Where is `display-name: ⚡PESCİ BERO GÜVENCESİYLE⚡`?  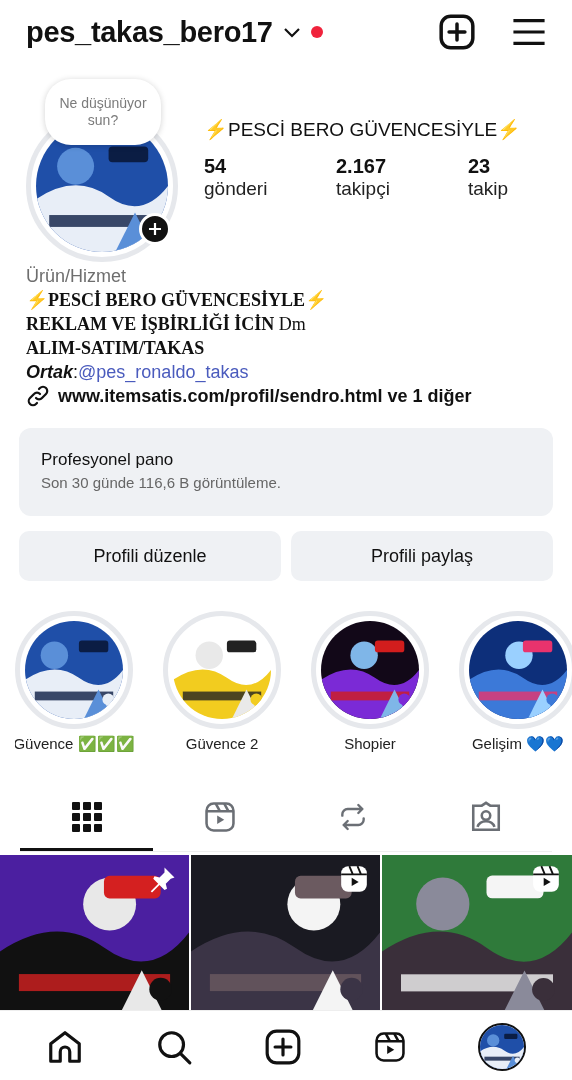 display-name: ⚡PESCİ BERO GÜVENCESİYLE⚡ is located at coordinates (363, 129).